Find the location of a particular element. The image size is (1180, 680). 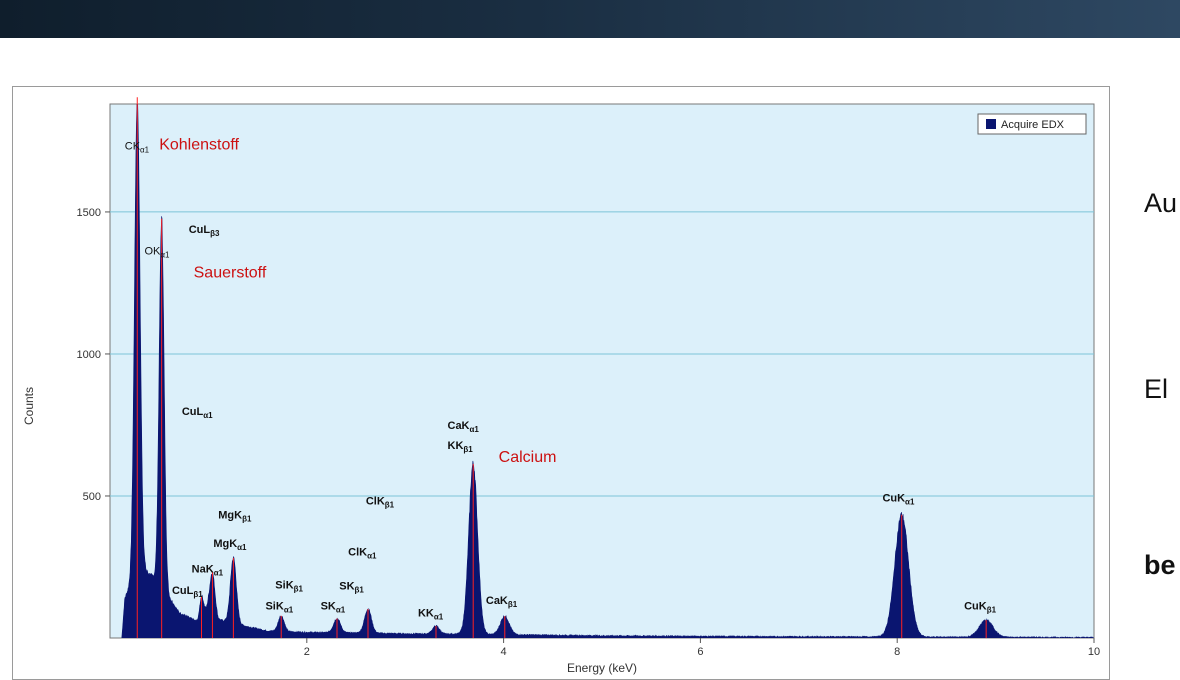

xtick-label-2: 6 is located at coordinates (700, 652).